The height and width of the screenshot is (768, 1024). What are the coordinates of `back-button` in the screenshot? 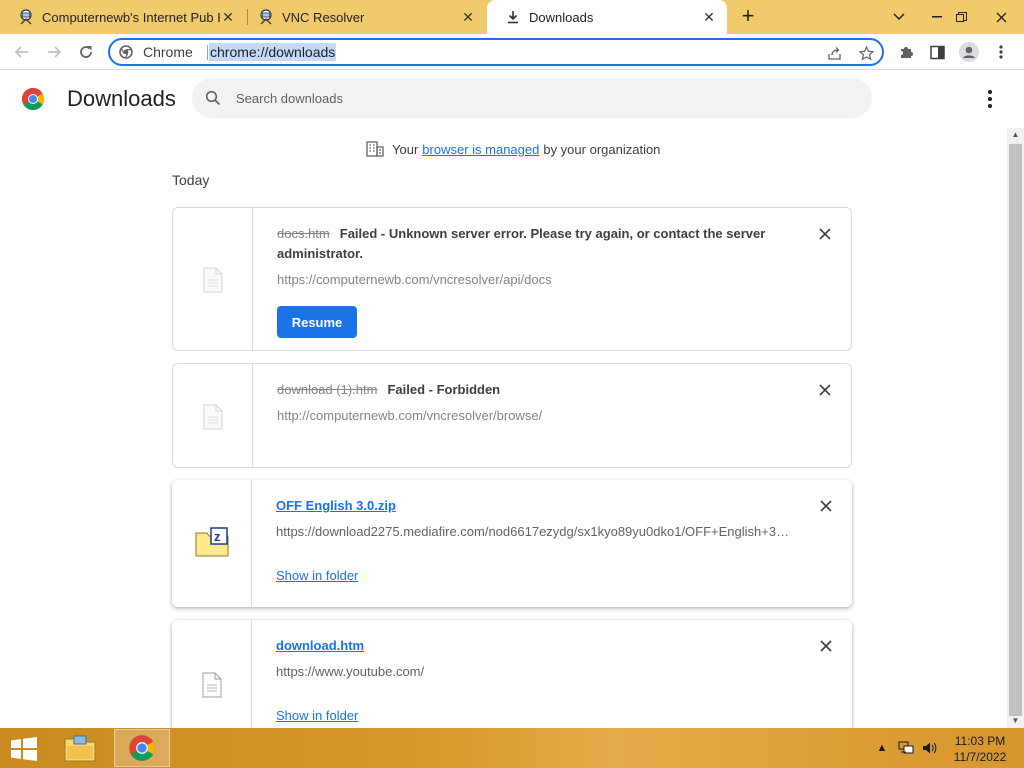 It's located at (22, 52).